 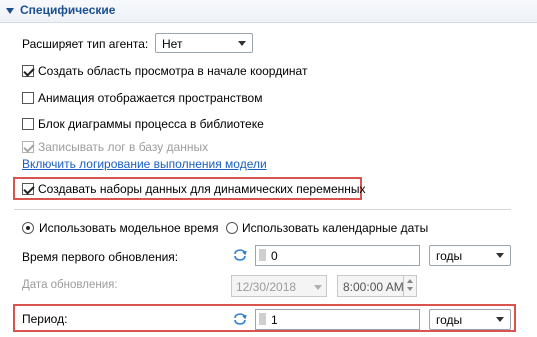 I want to click on db-log-checkbox, so click(x=28, y=147).